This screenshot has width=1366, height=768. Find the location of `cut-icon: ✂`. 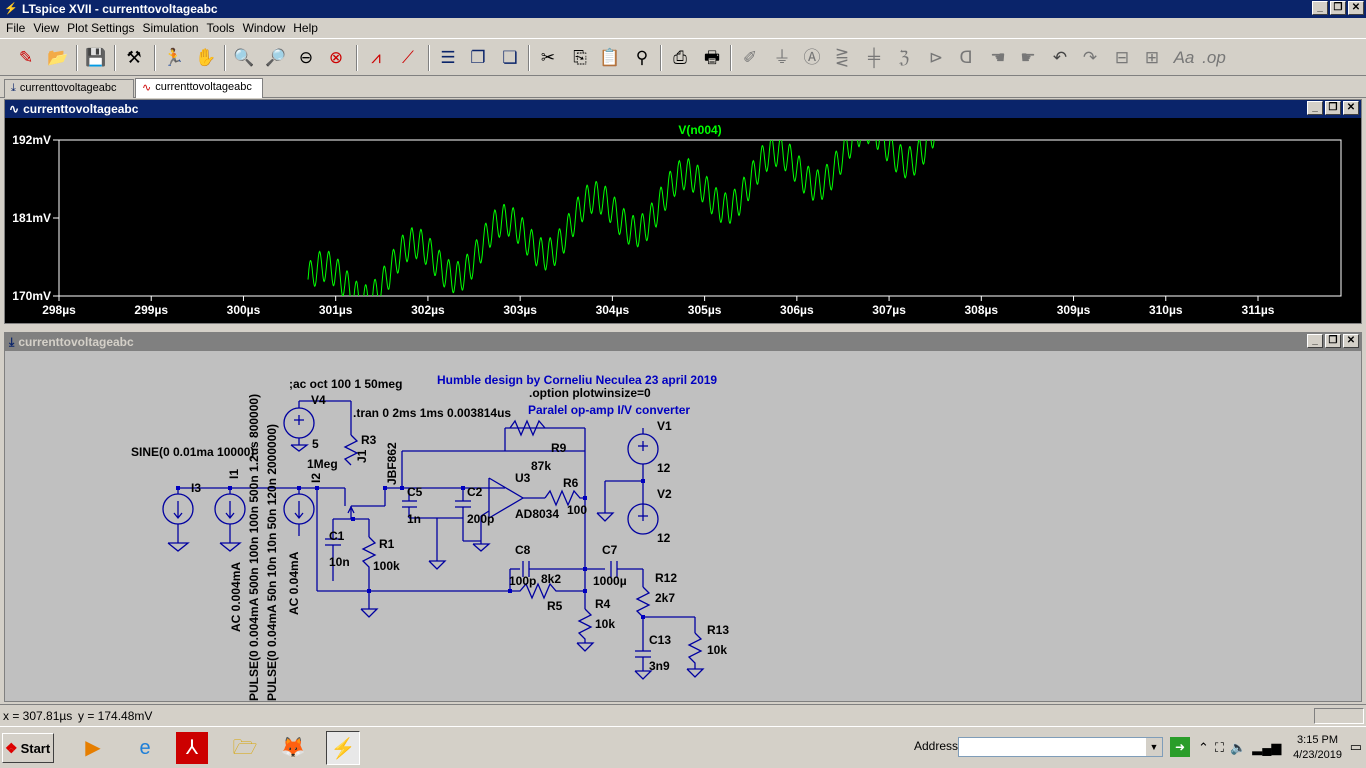

cut-icon: ✂ is located at coordinates (548, 58).